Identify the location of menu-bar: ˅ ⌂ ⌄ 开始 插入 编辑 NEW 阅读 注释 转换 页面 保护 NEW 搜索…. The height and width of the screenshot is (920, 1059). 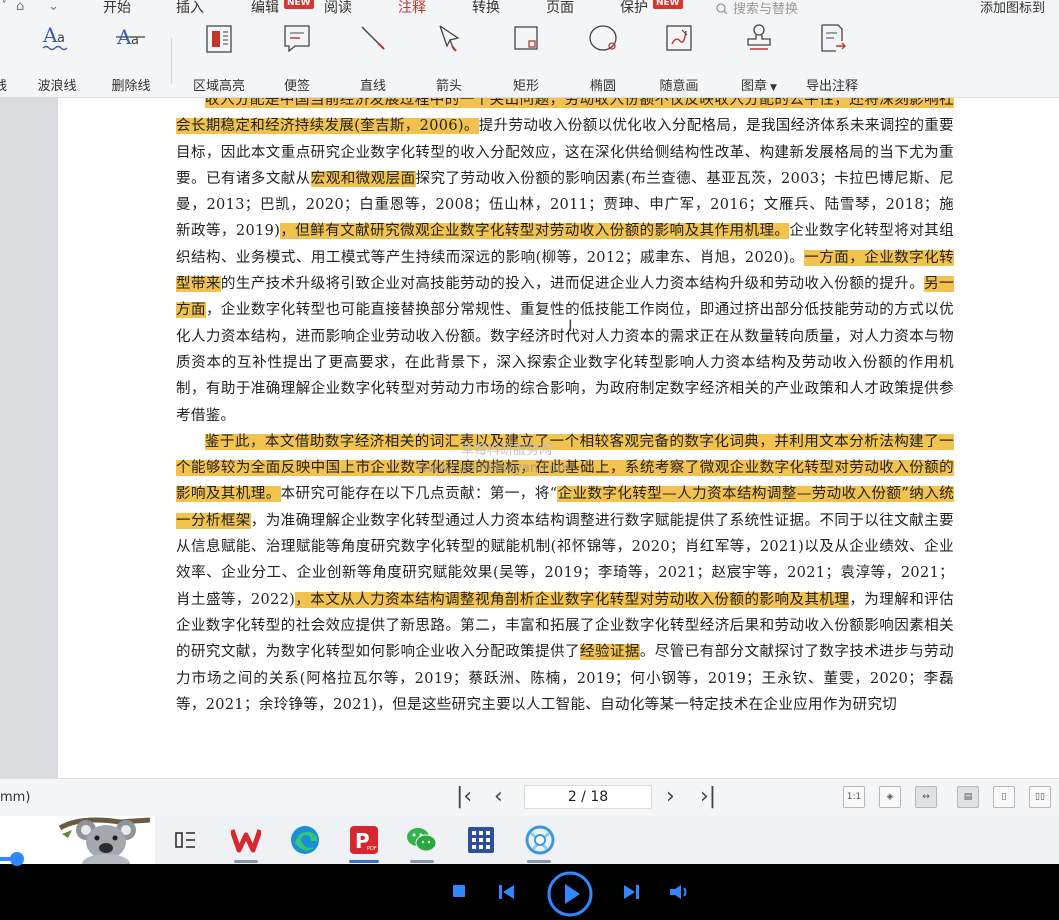
(529, 11).